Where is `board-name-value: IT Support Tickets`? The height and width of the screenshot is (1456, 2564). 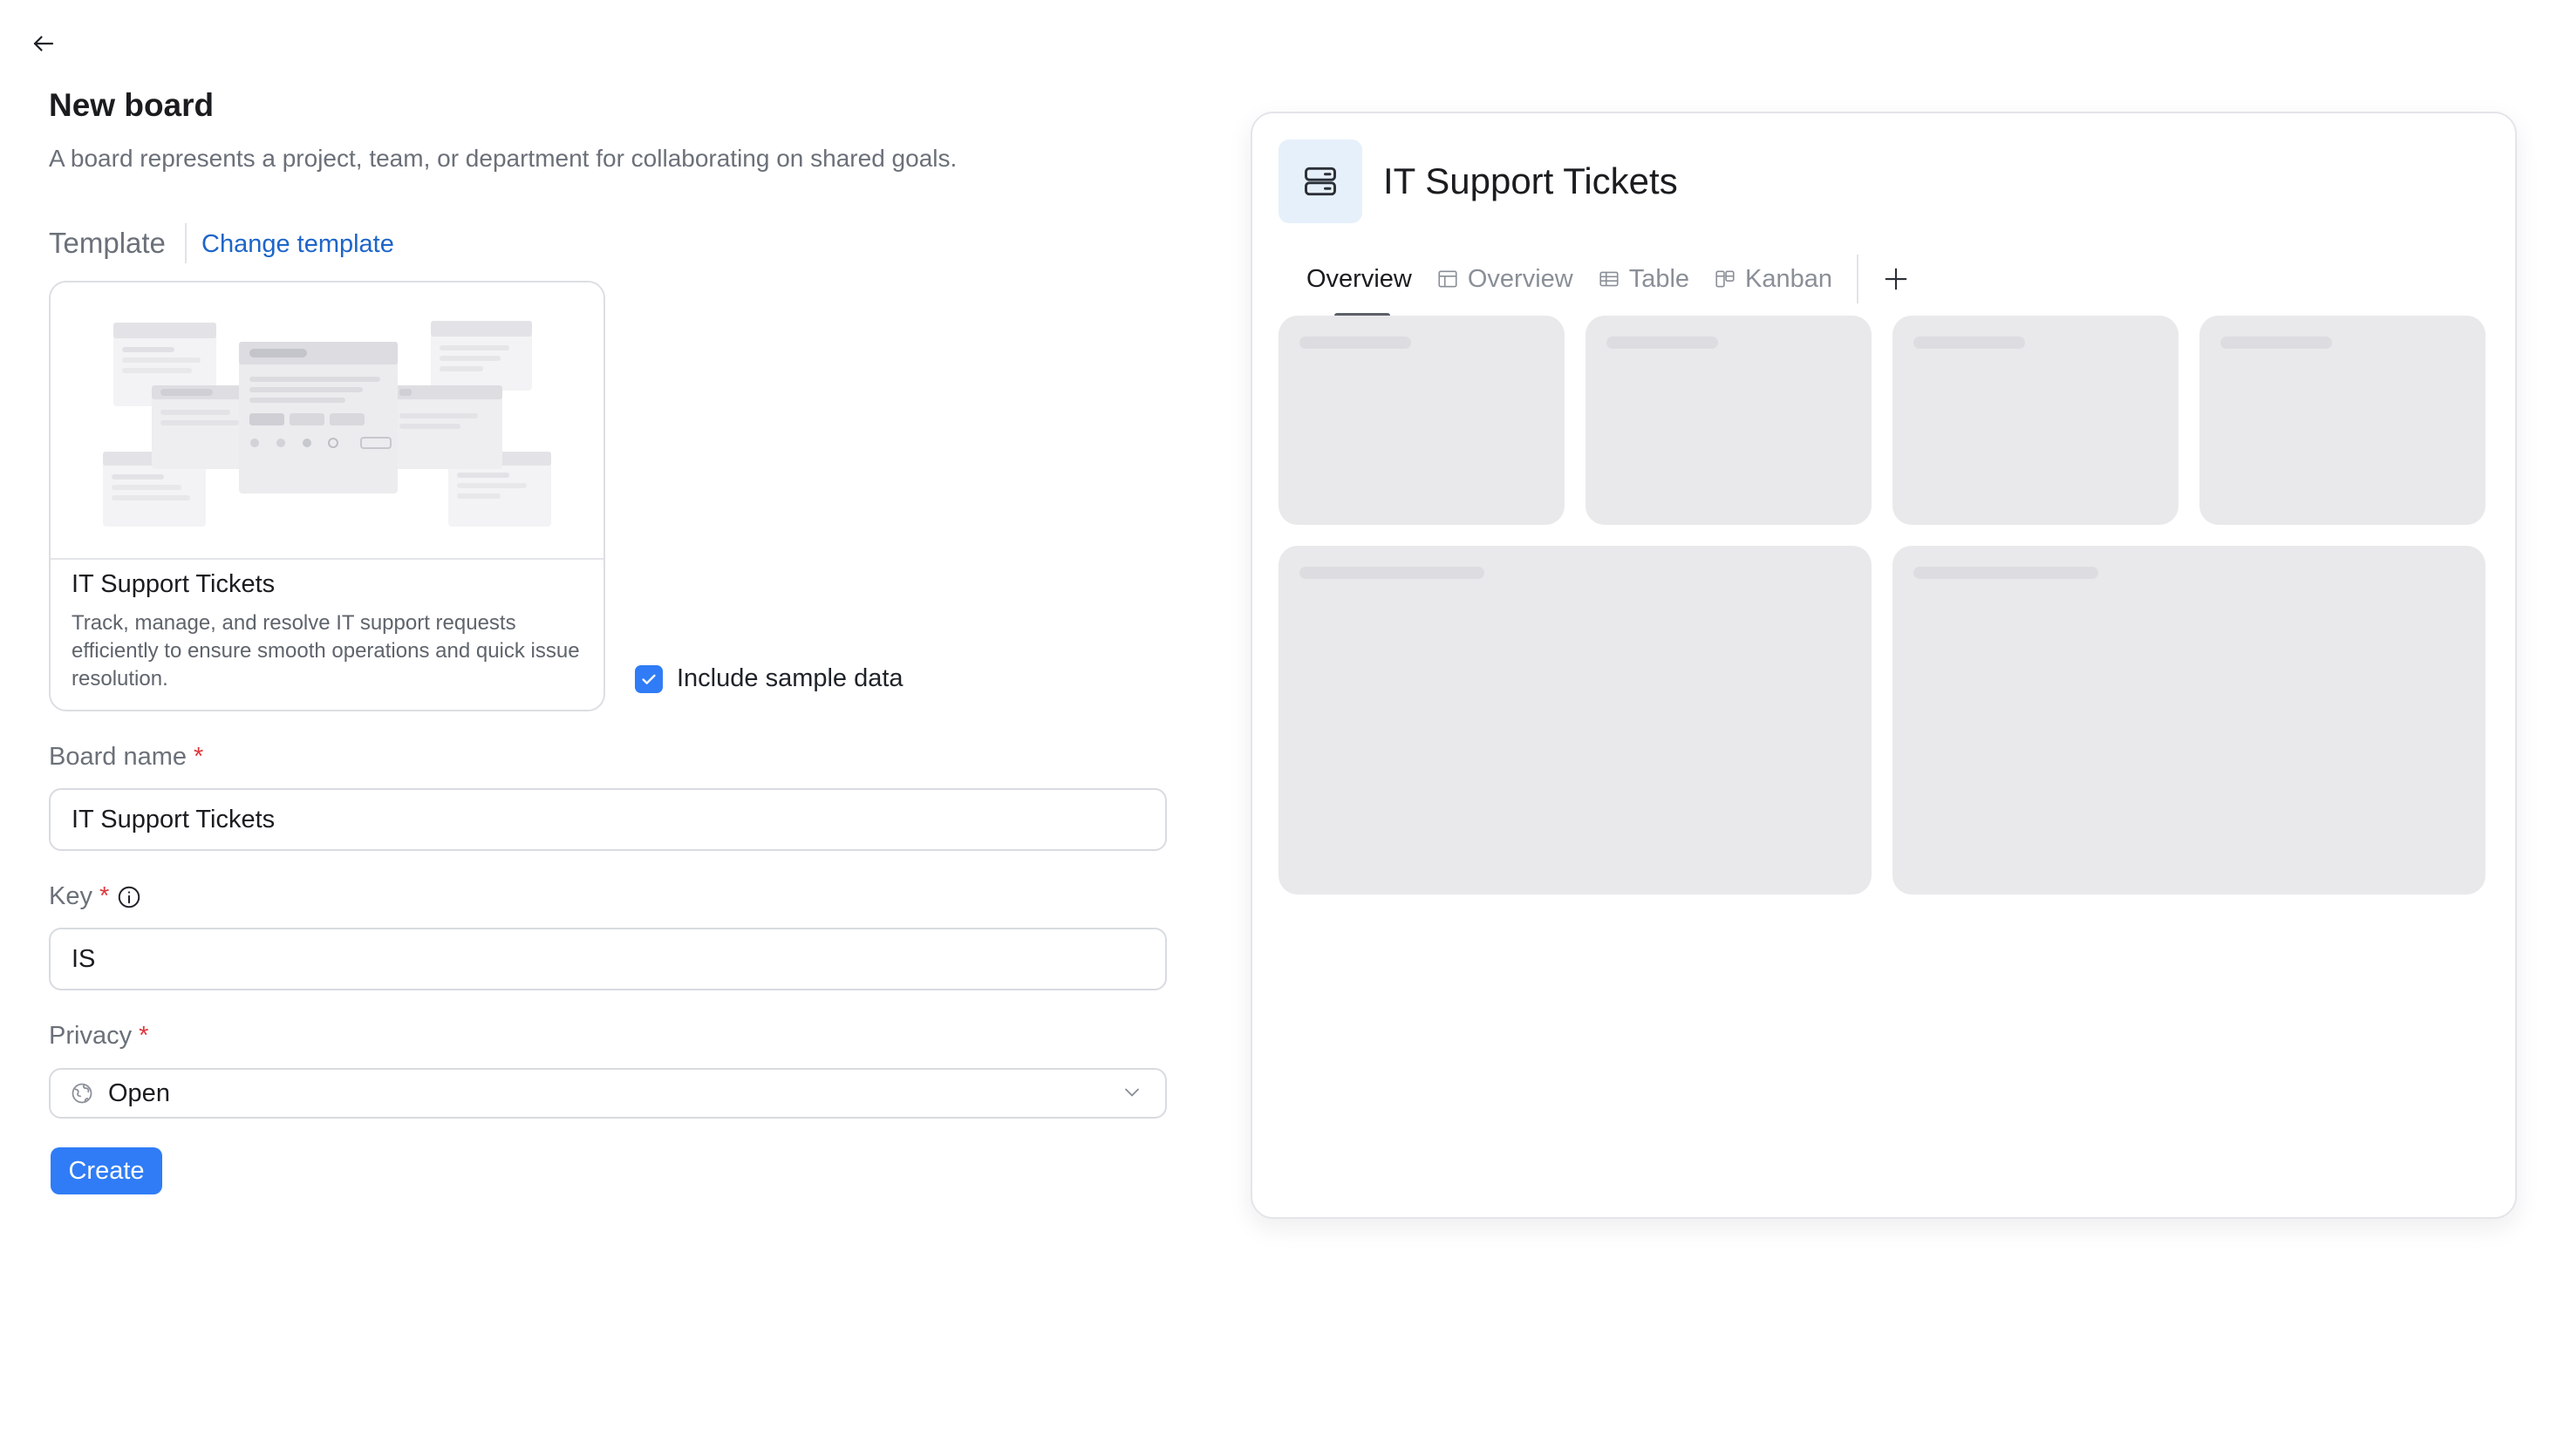
board-name-value: IT Support Tickets is located at coordinates (174, 819).